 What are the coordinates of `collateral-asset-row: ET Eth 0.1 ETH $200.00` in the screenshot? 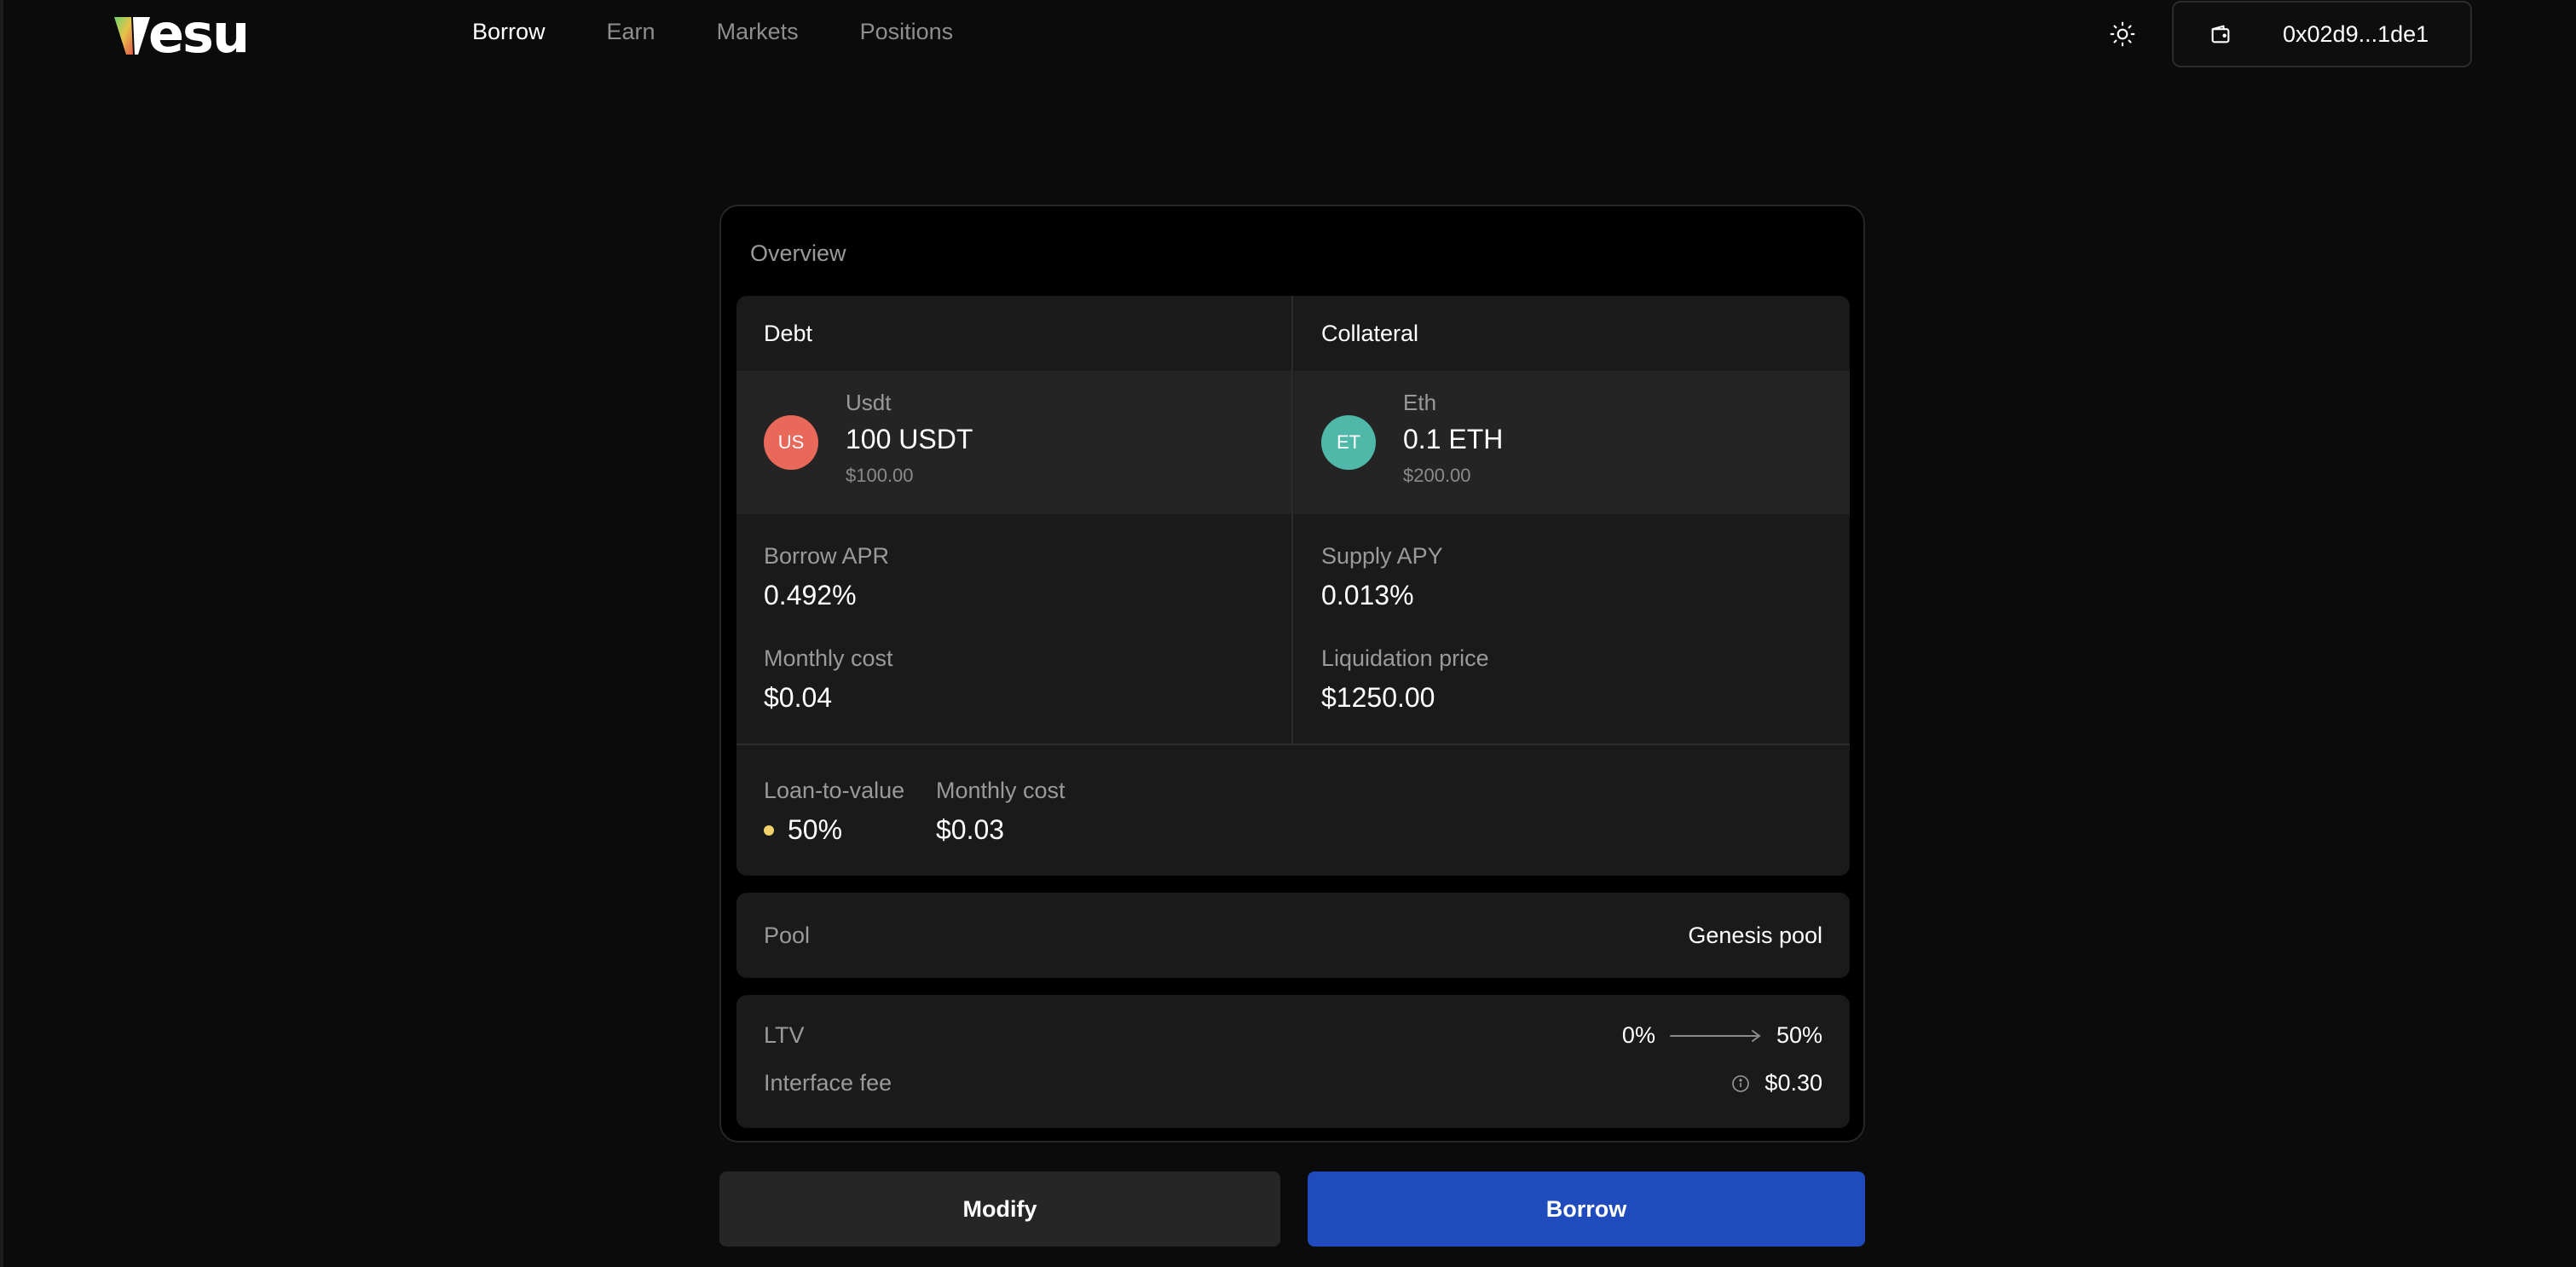 It's located at (1572, 442).